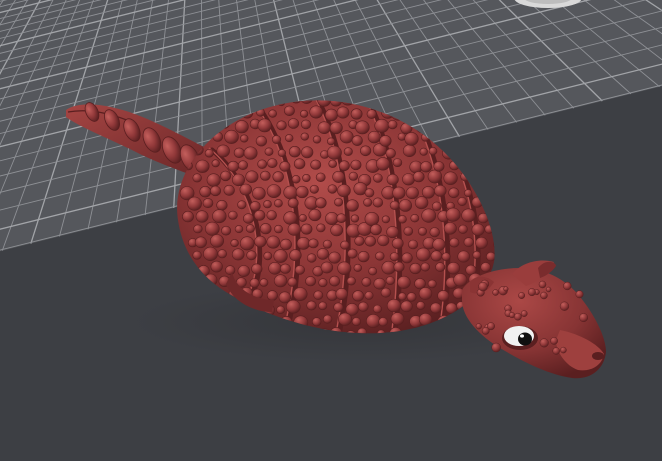 Image resolution: width=662 pixels, height=461 pixels. I want to click on model-eye, so click(520, 338).